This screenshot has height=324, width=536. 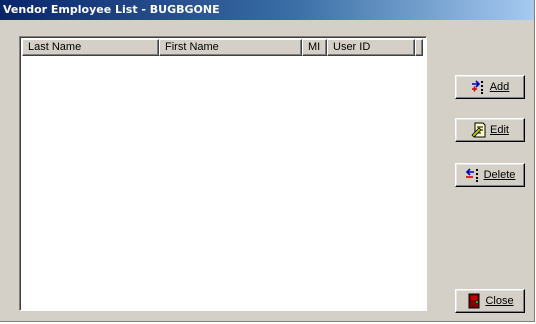 I want to click on add-button-label: Add, so click(x=499, y=87).